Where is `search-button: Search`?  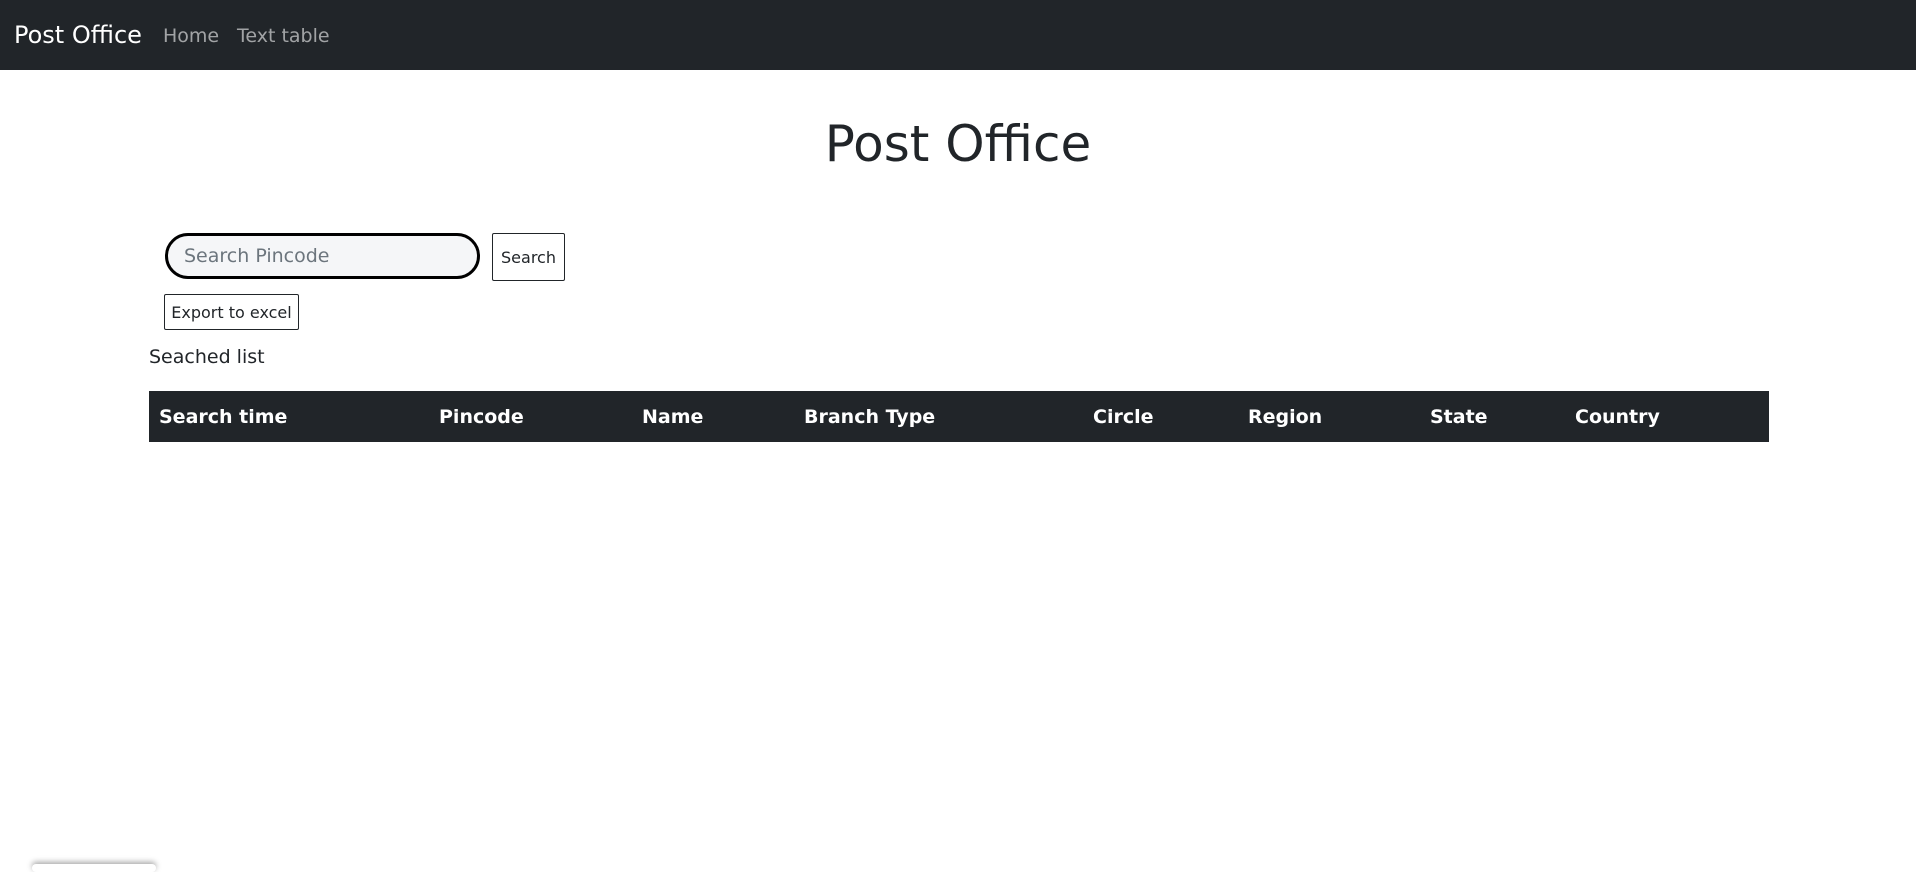
search-button: Search is located at coordinates (528, 257).